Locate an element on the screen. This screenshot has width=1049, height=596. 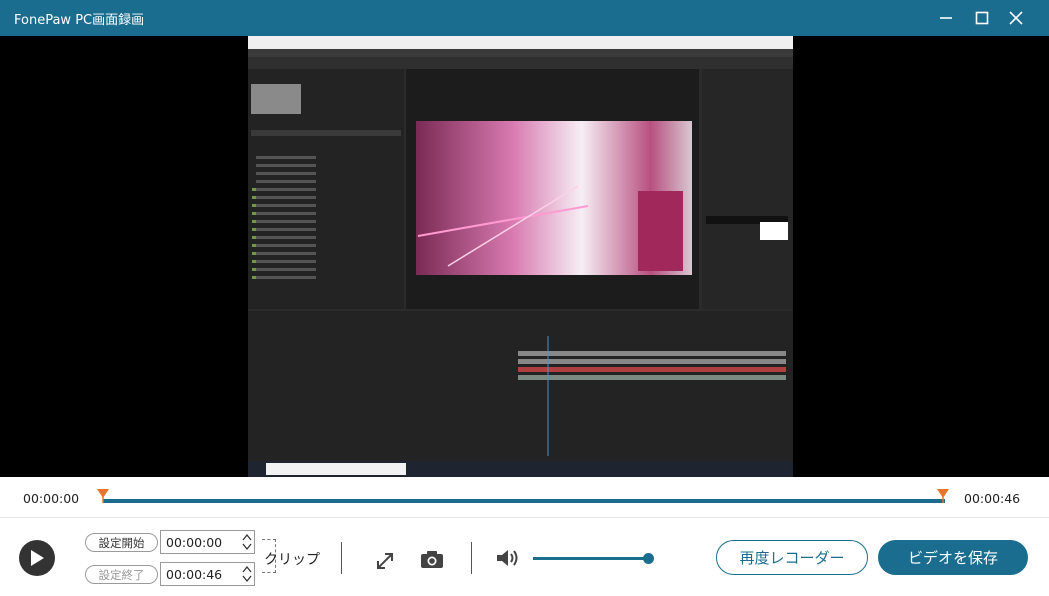
close-icon is located at coordinates (1016, 18).